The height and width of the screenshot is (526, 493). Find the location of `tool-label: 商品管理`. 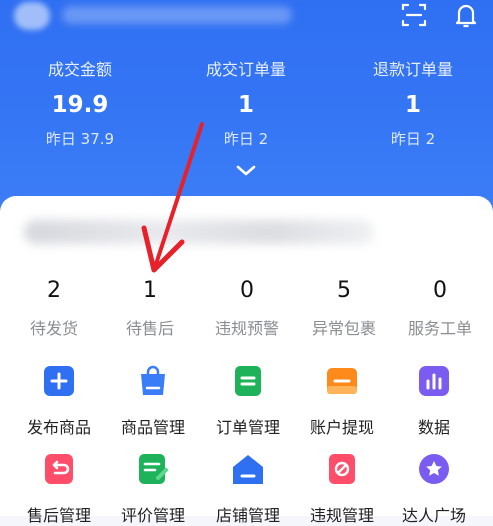

tool-label: 商品管理 is located at coordinates (152, 427).